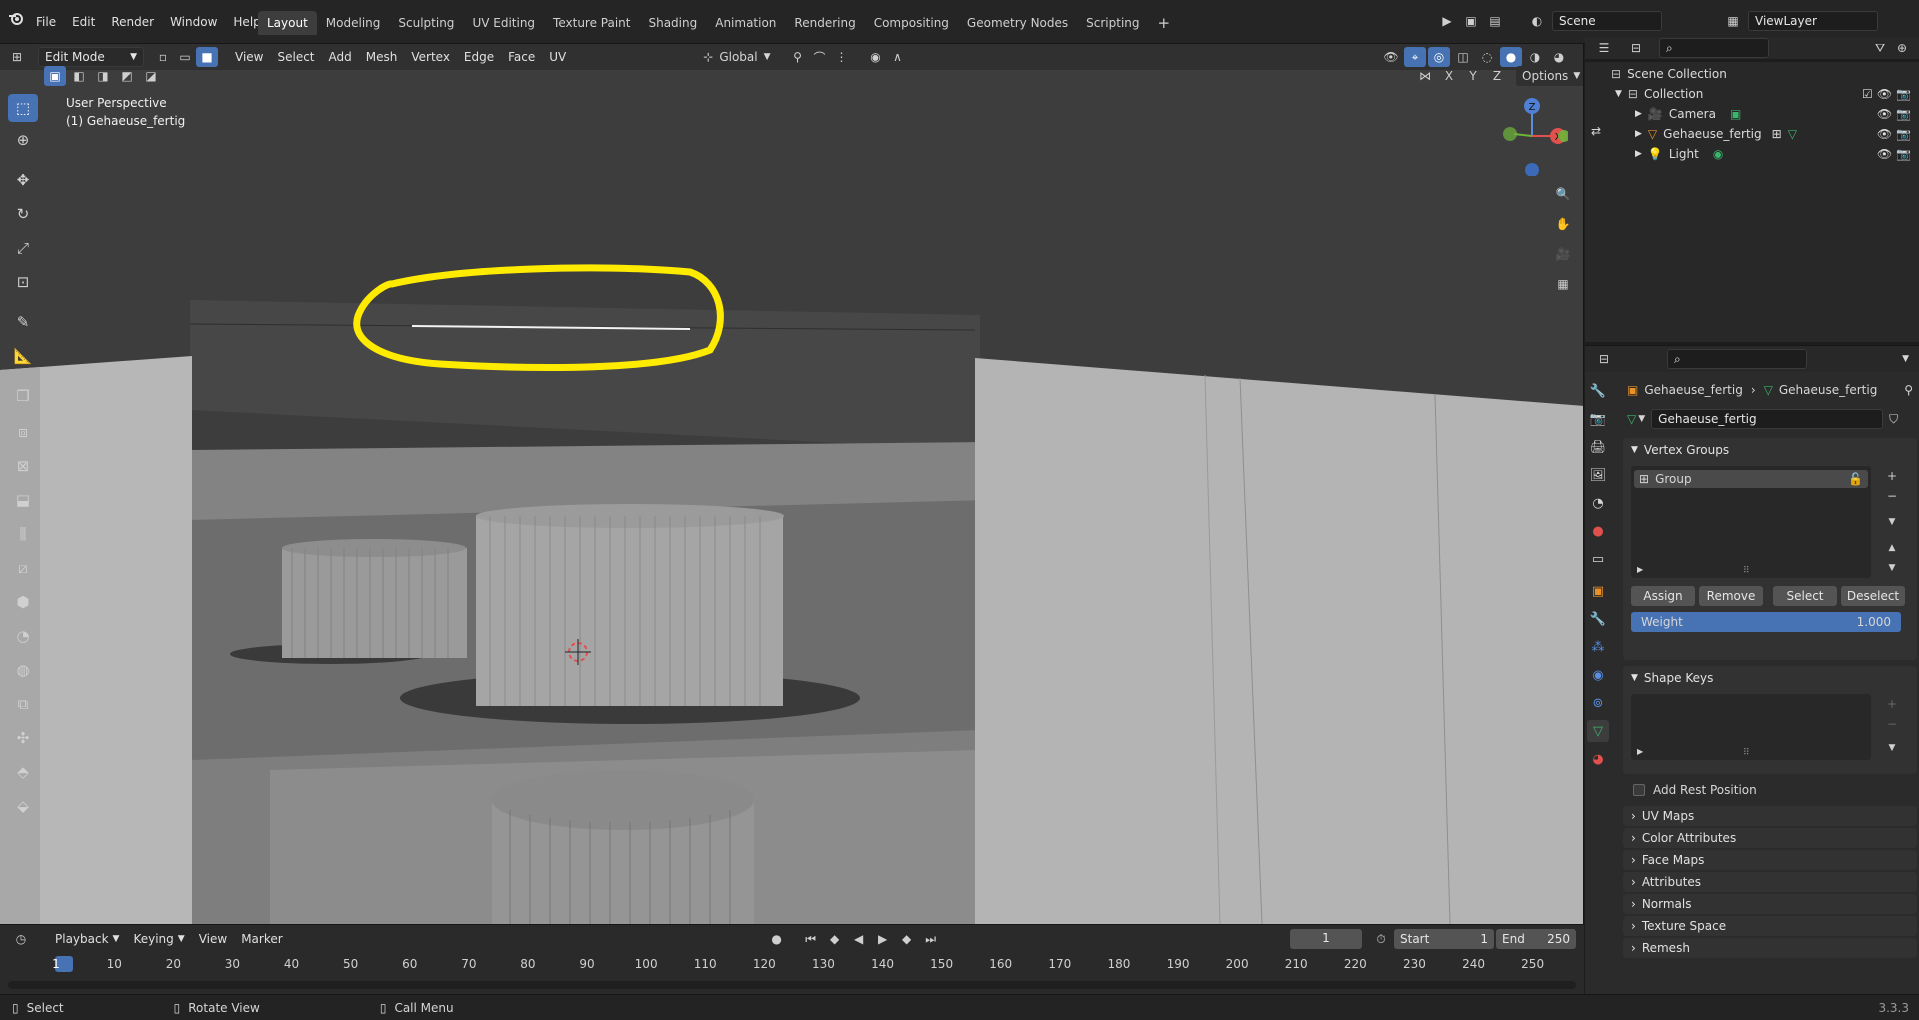 Image resolution: width=1919 pixels, height=1020 pixels. I want to click on list-expand-icon: ▶, so click(1640, 569).